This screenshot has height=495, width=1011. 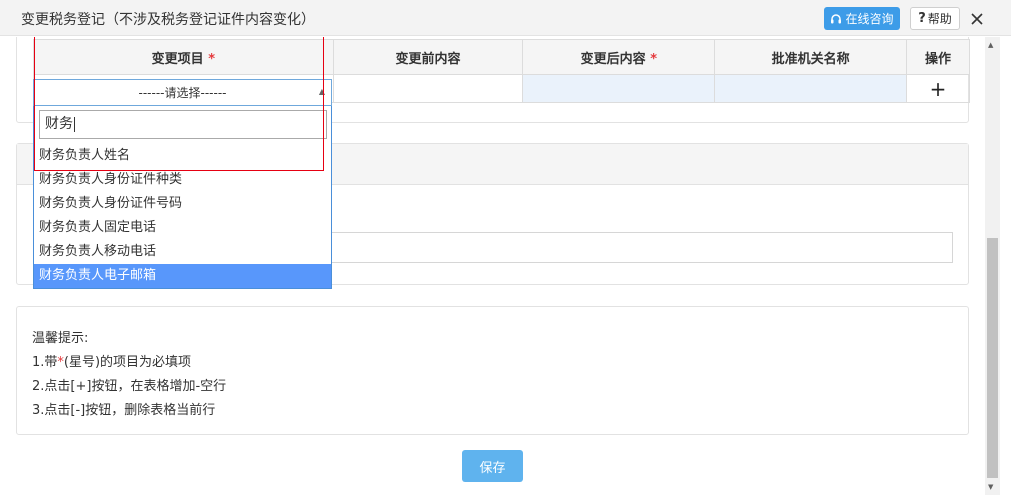 I want to click on dropdown-option: 财务负责人固定电话, so click(x=182, y=228).